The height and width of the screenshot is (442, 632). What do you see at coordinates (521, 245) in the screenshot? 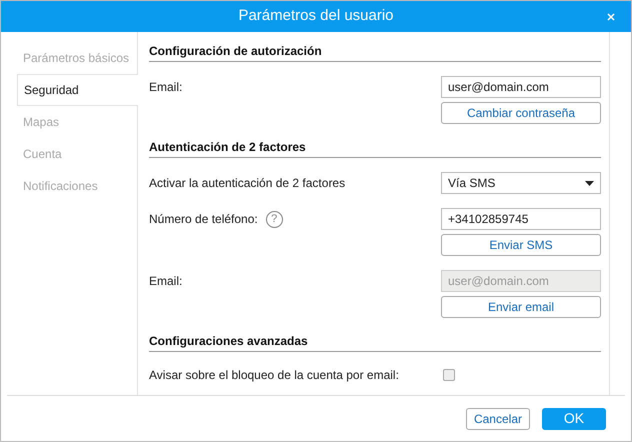
I see `action-button: Enviar SMS` at bounding box center [521, 245].